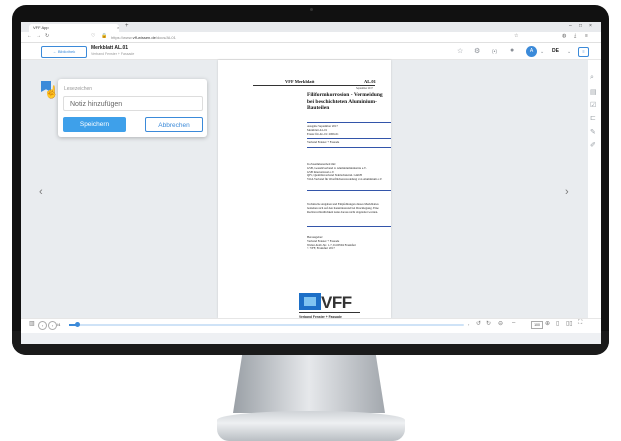 The width and height of the screenshot is (621, 441). What do you see at coordinates (127, 26) in the screenshot?
I see `new-tab-button: +` at bounding box center [127, 26].